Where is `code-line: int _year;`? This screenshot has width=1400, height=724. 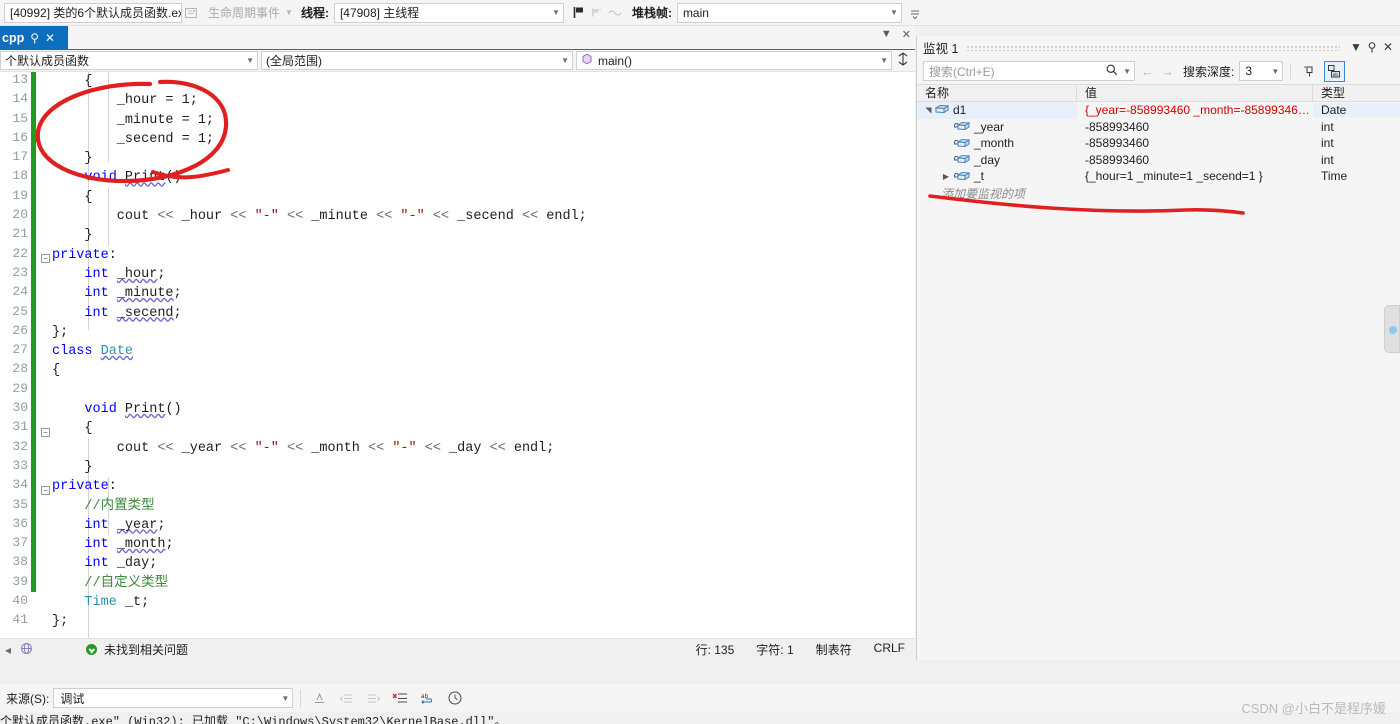
code-line: int _year; is located at coordinates (469, 525).